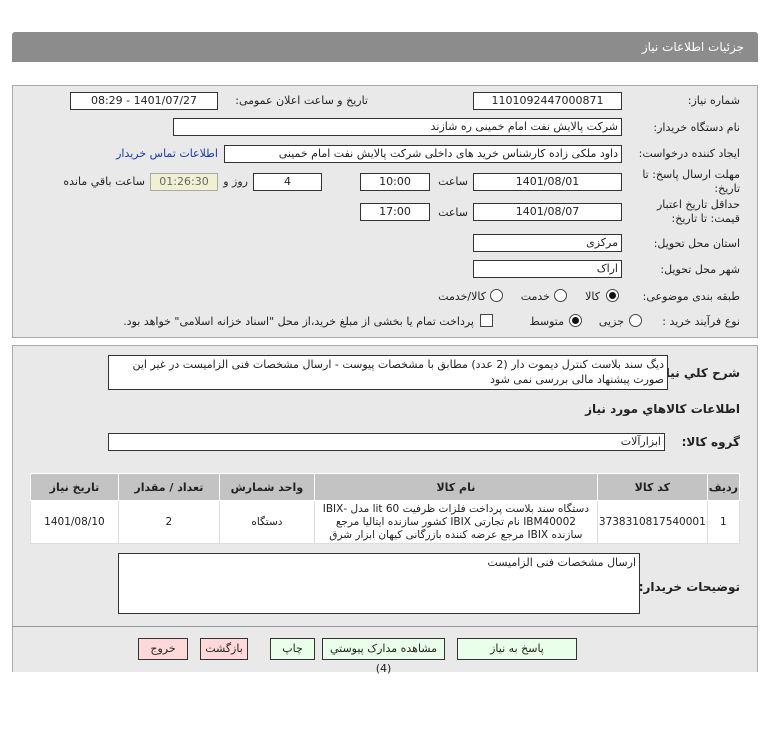 The image size is (770, 745). I want to click on col-quantity: تعداد / مقدار, so click(168, 487).